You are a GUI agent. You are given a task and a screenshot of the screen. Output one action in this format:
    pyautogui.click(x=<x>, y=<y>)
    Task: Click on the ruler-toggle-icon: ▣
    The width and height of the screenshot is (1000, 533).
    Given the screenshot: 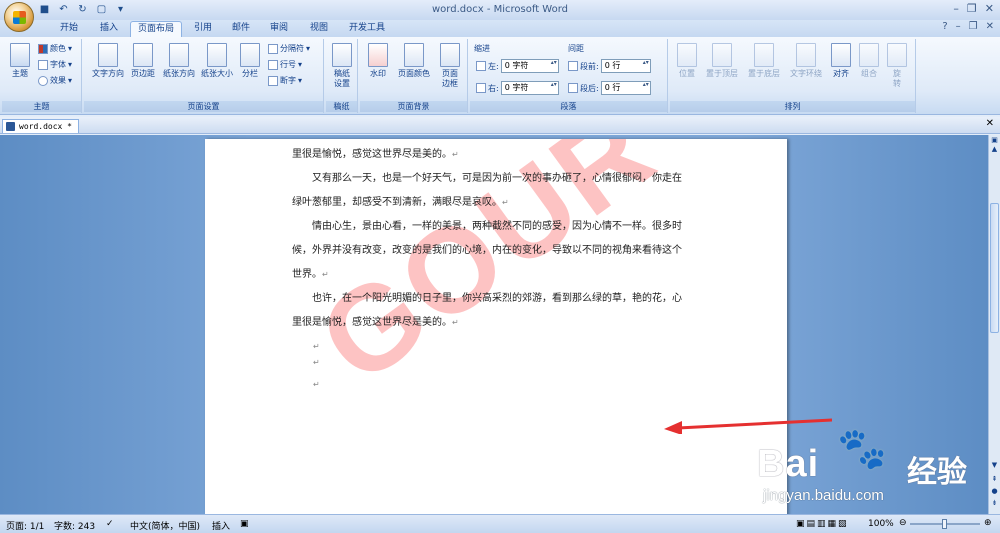 What is the action you would take?
    pyautogui.click(x=994, y=140)
    